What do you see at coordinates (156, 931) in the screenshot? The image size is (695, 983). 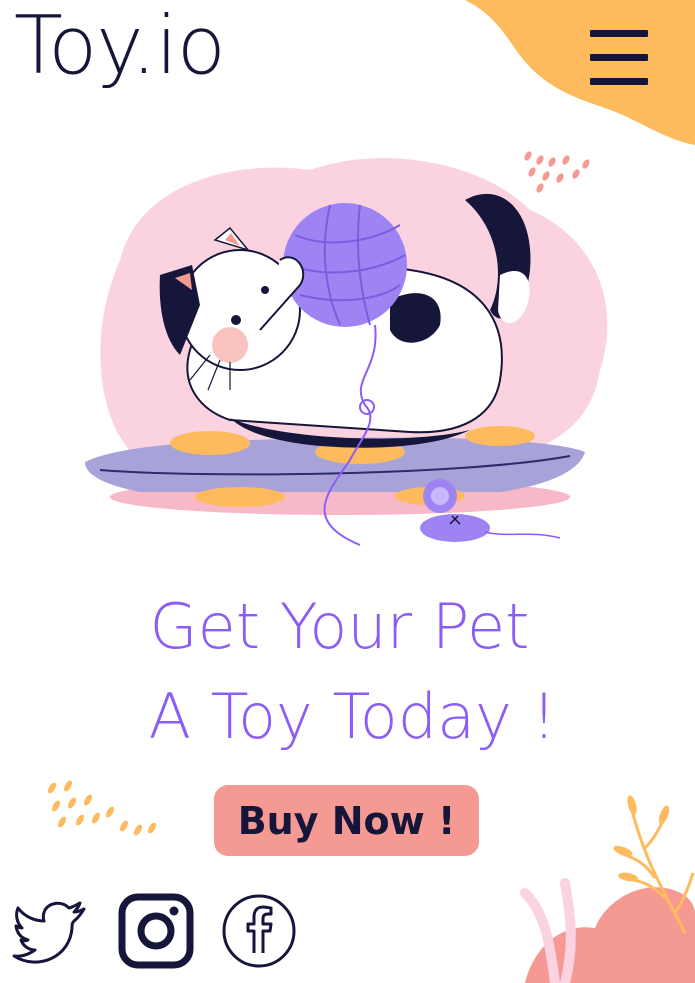 I see `instagram-icon` at bounding box center [156, 931].